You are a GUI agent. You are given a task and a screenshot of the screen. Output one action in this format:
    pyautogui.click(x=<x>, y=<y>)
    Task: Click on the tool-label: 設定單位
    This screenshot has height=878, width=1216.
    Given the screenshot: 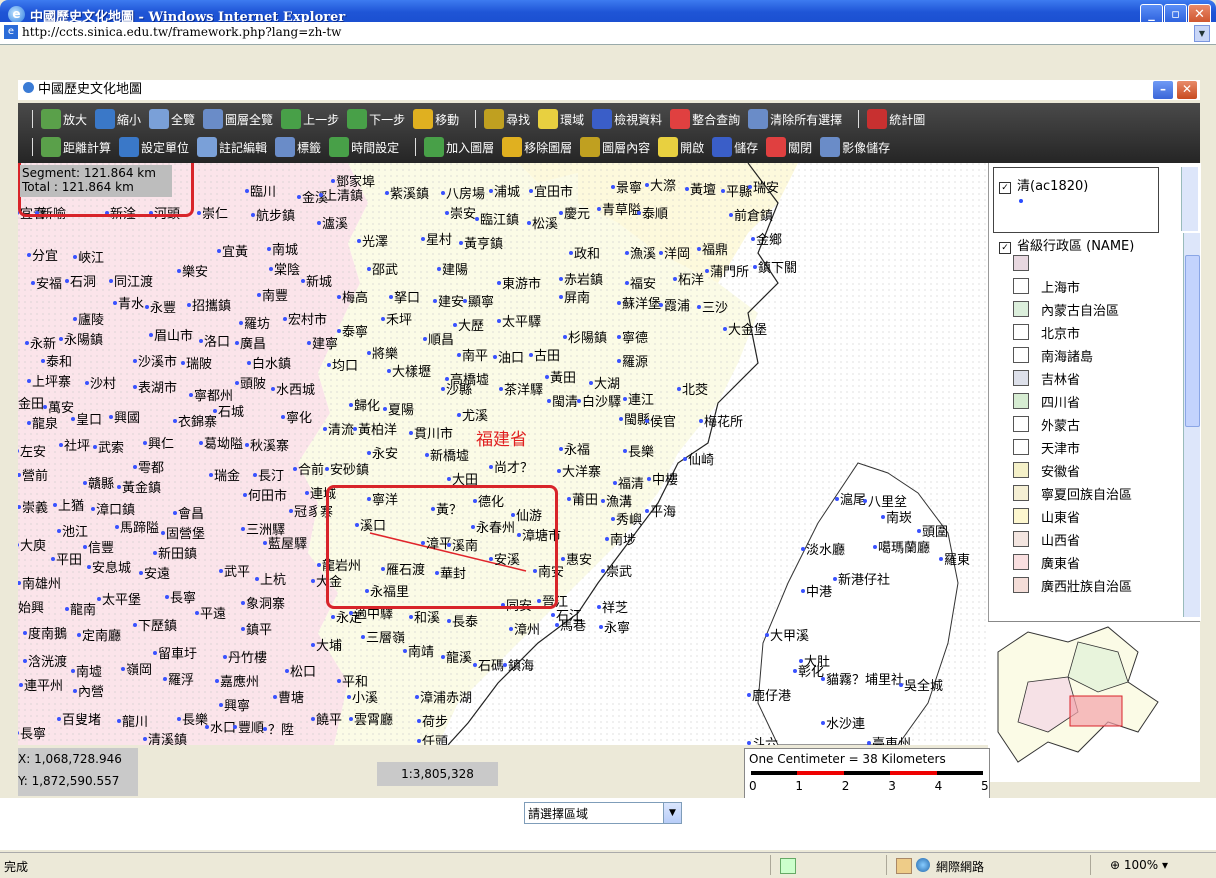 What is the action you would take?
    pyautogui.click(x=165, y=147)
    